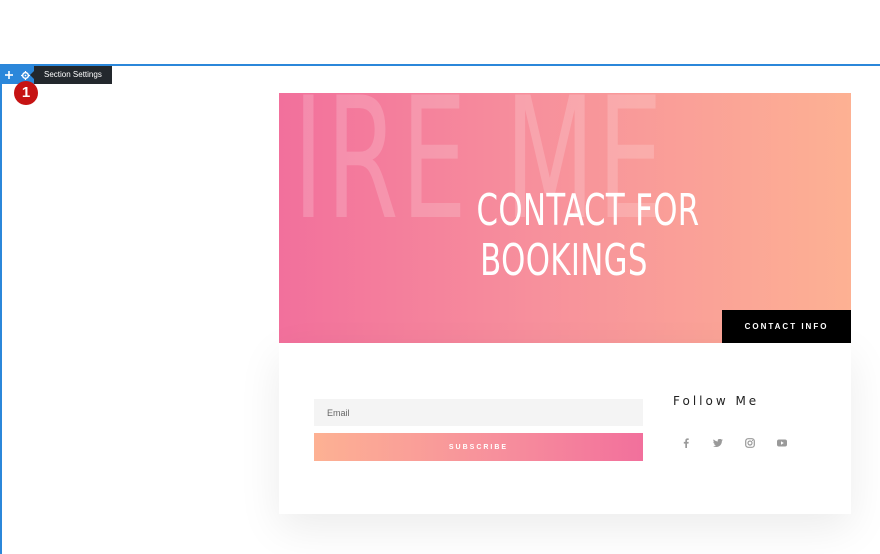  What do you see at coordinates (564, 260) in the screenshot?
I see `hero-title-line-2: BOOKINGS` at bounding box center [564, 260].